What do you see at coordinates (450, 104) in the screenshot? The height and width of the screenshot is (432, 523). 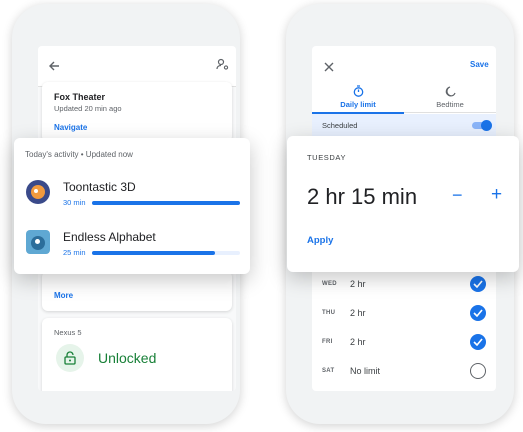 I see `tab-bedtime-label: Bedtime` at bounding box center [450, 104].